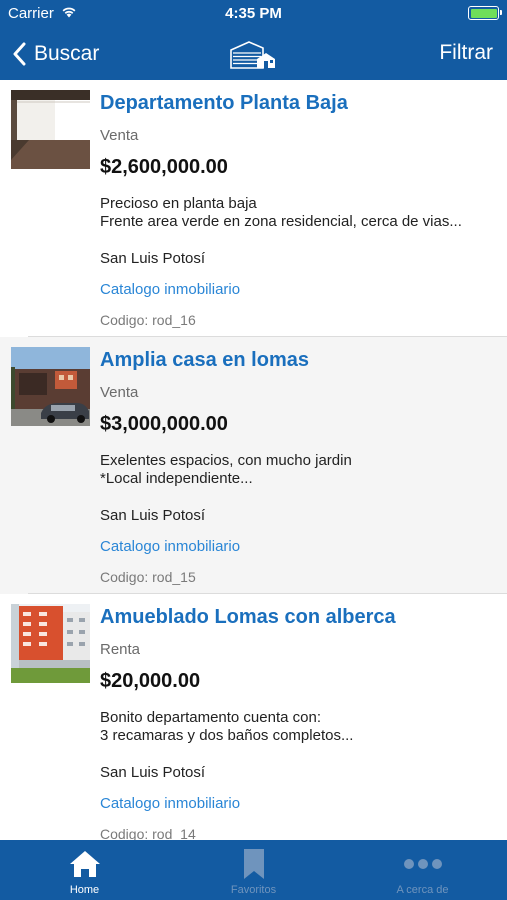 Image resolution: width=507 pixels, height=900 pixels. I want to click on chevron-left-icon, so click(19, 54).